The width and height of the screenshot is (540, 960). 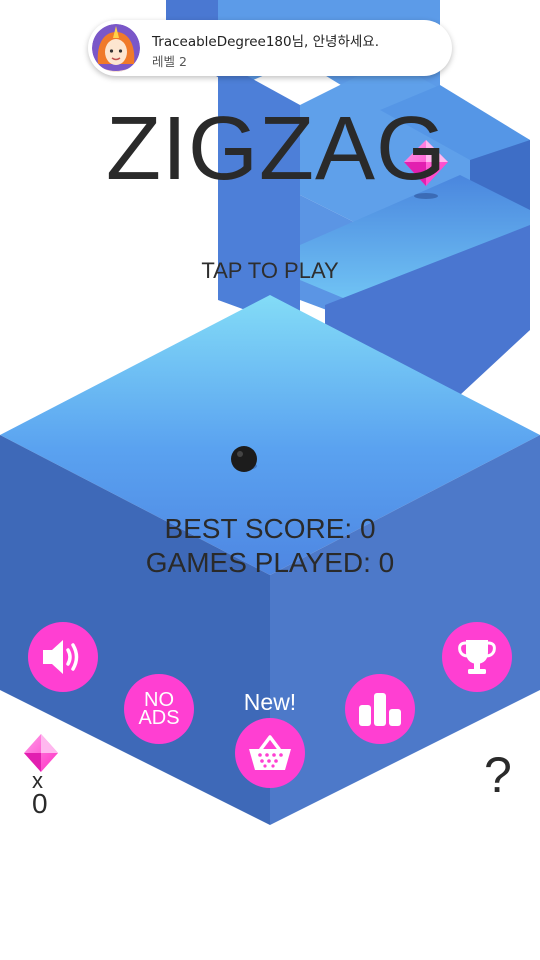 What do you see at coordinates (244, 459) in the screenshot?
I see `player-ball` at bounding box center [244, 459].